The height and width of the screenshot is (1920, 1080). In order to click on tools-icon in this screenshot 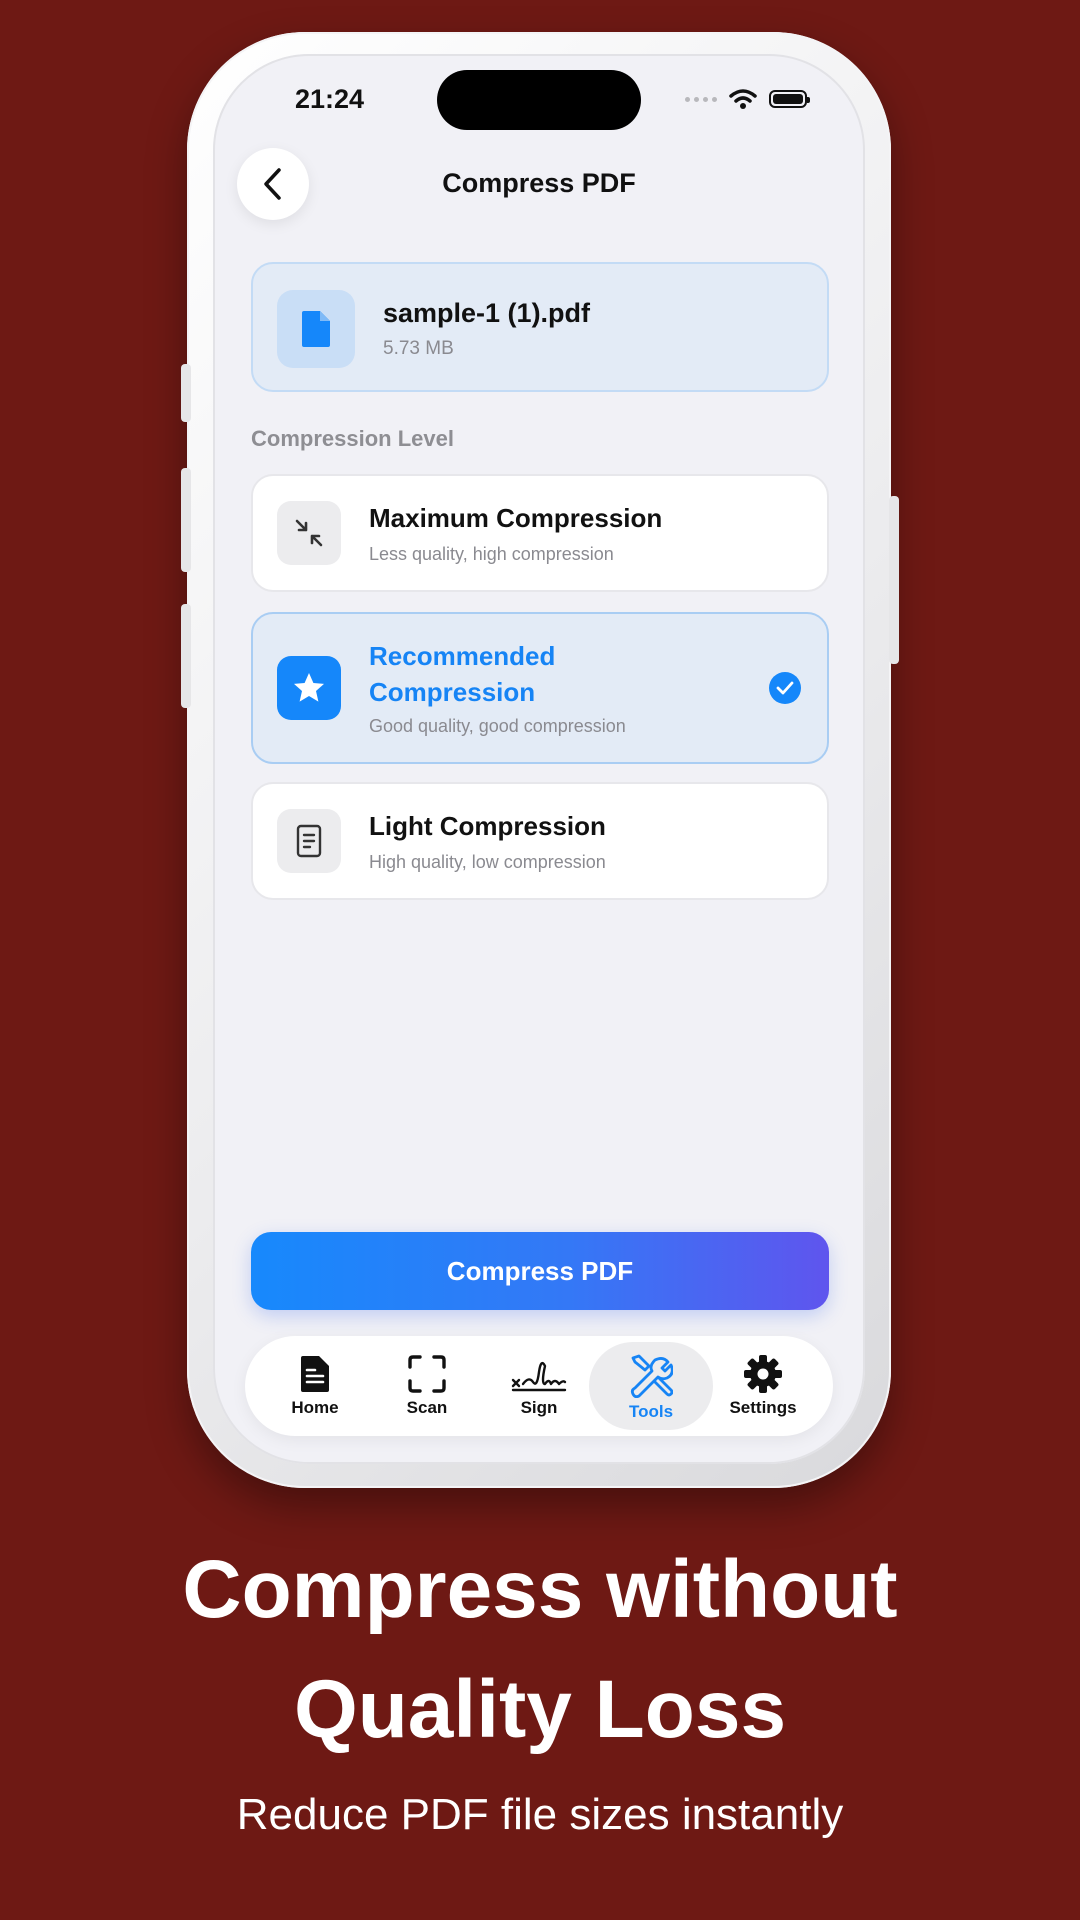, I will do `click(651, 1376)`.